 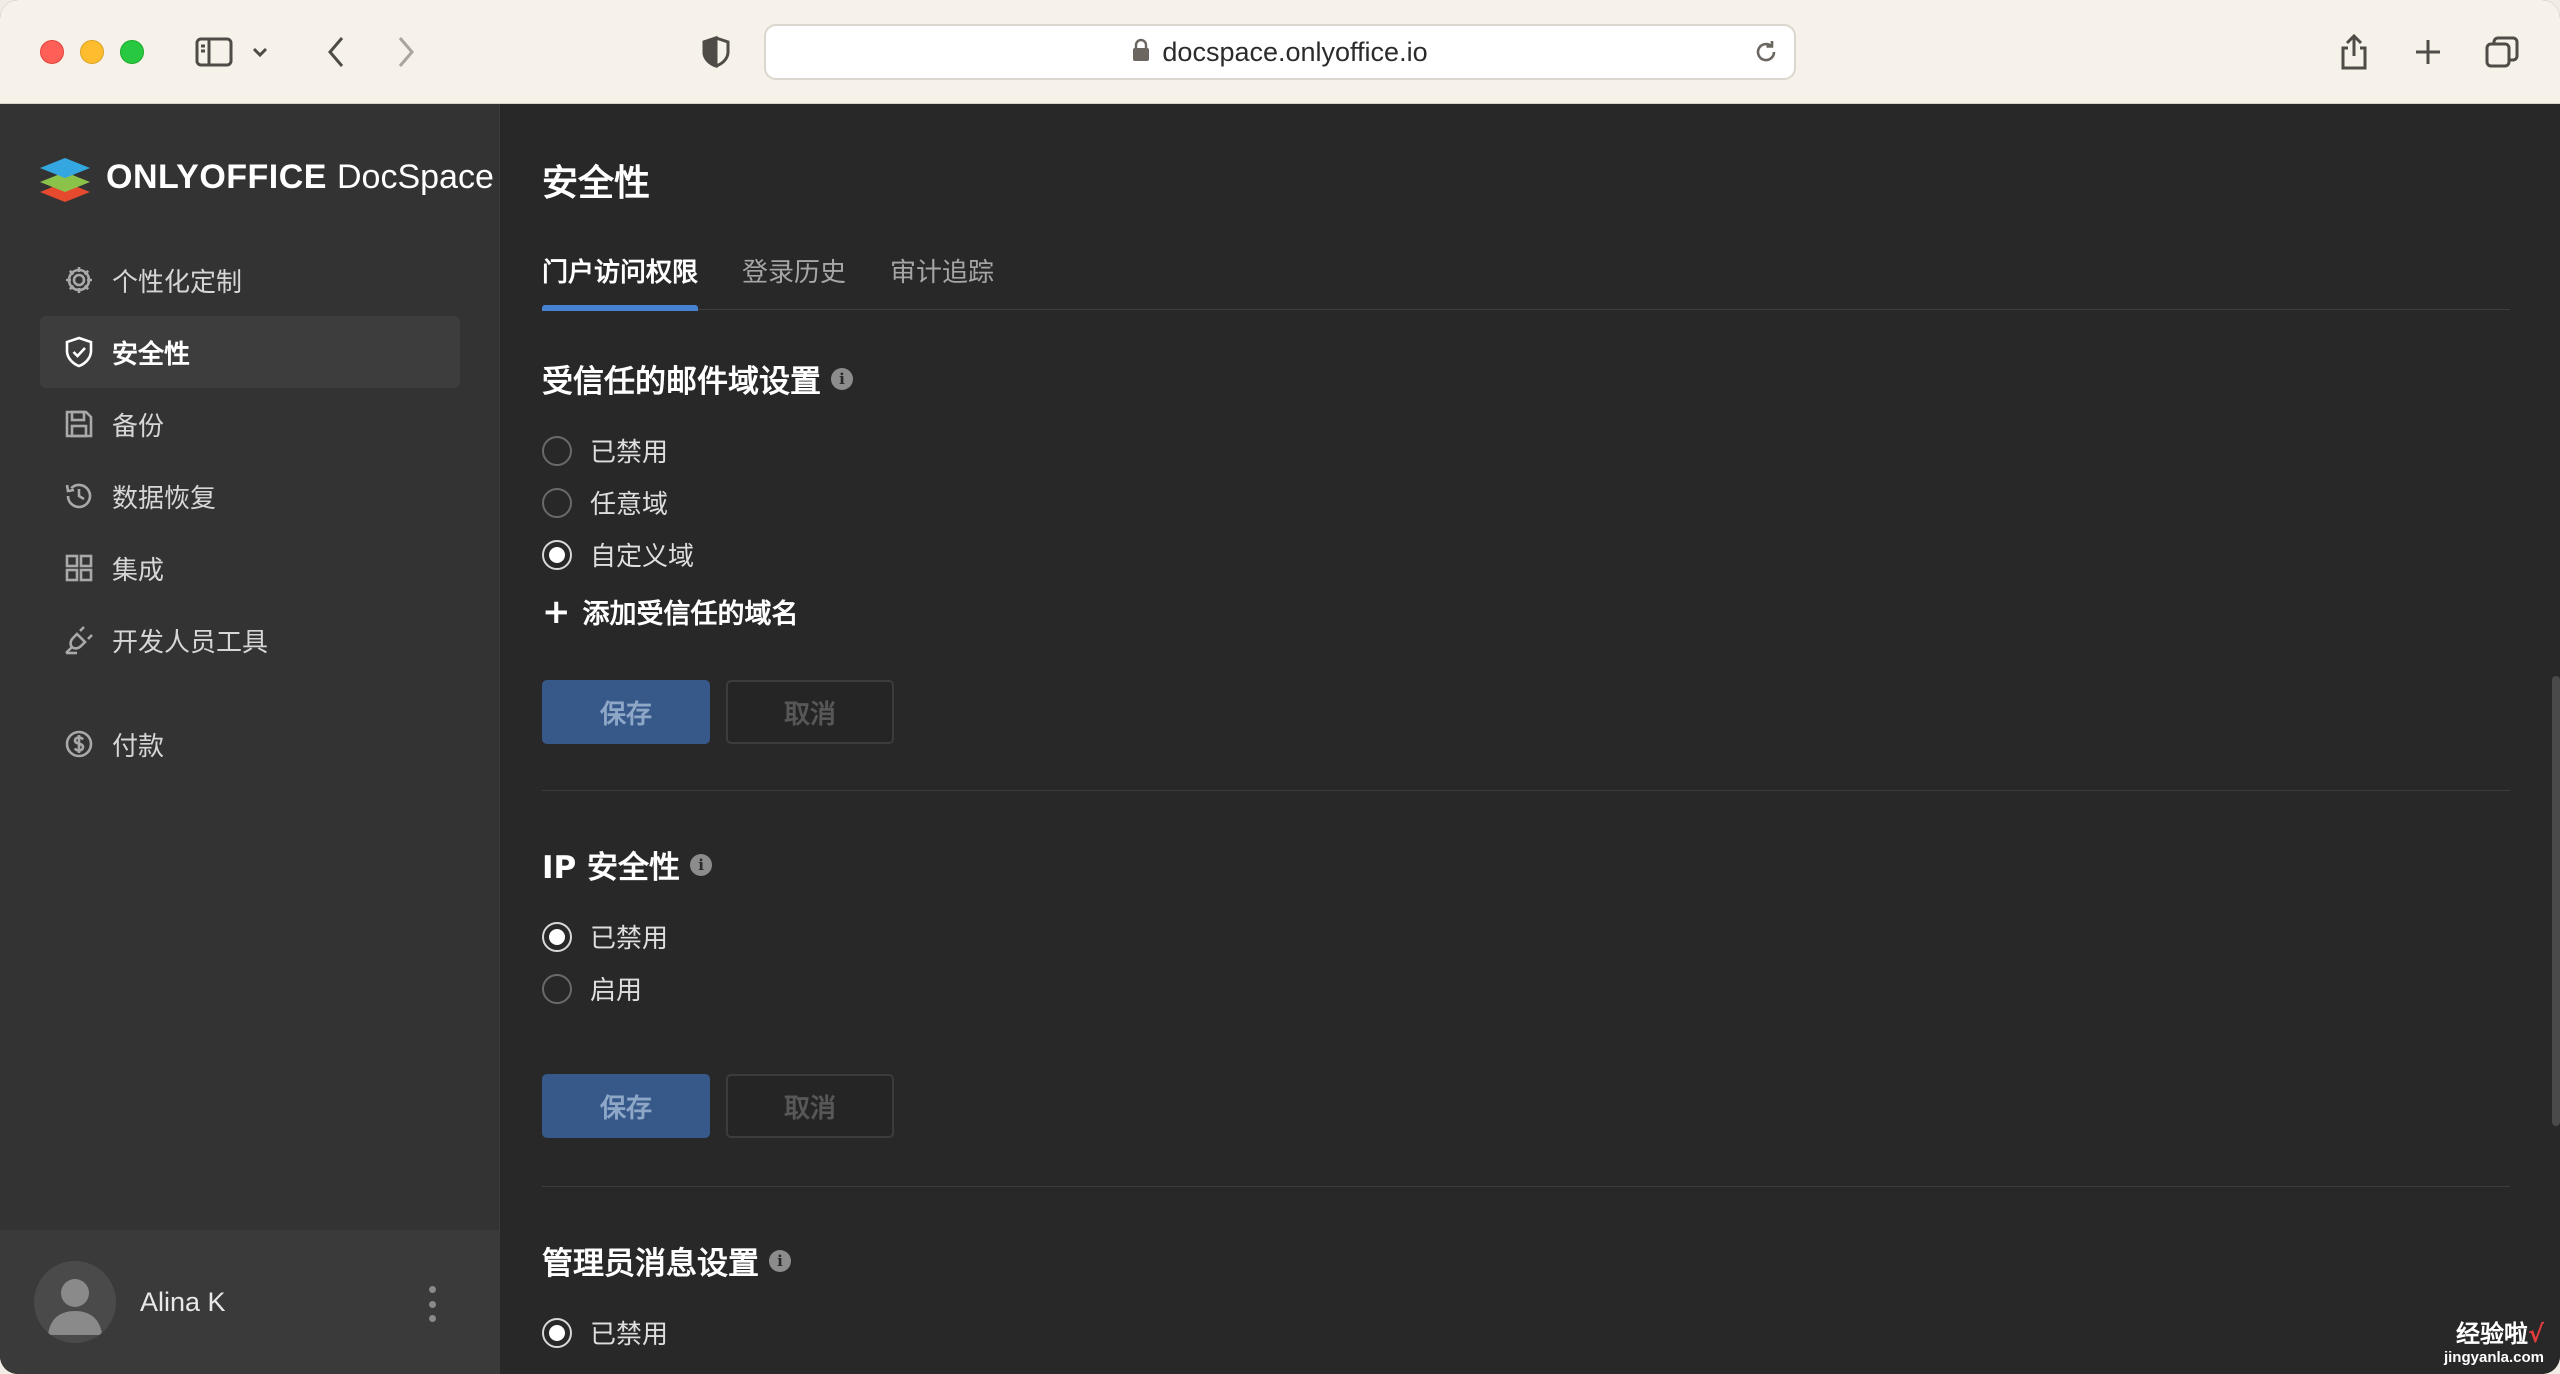 I want to click on dollar-icon, so click(x=79, y=744).